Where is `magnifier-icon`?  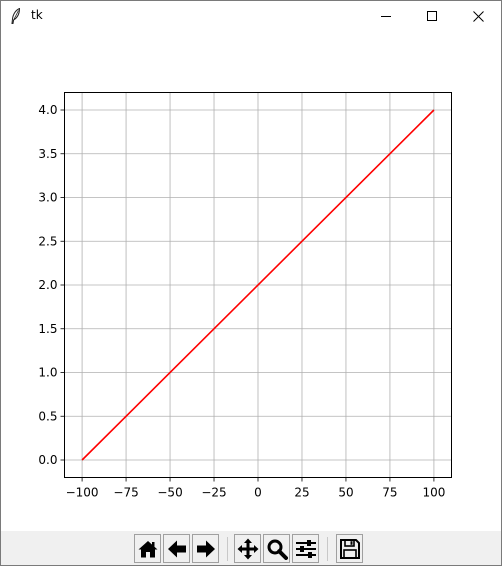 magnifier-icon is located at coordinates (277, 549).